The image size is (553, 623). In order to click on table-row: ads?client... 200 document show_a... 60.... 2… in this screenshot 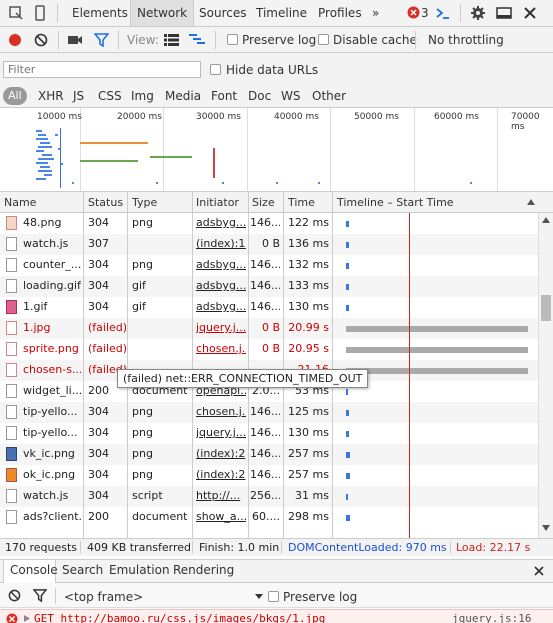, I will do `click(269, 517)`.